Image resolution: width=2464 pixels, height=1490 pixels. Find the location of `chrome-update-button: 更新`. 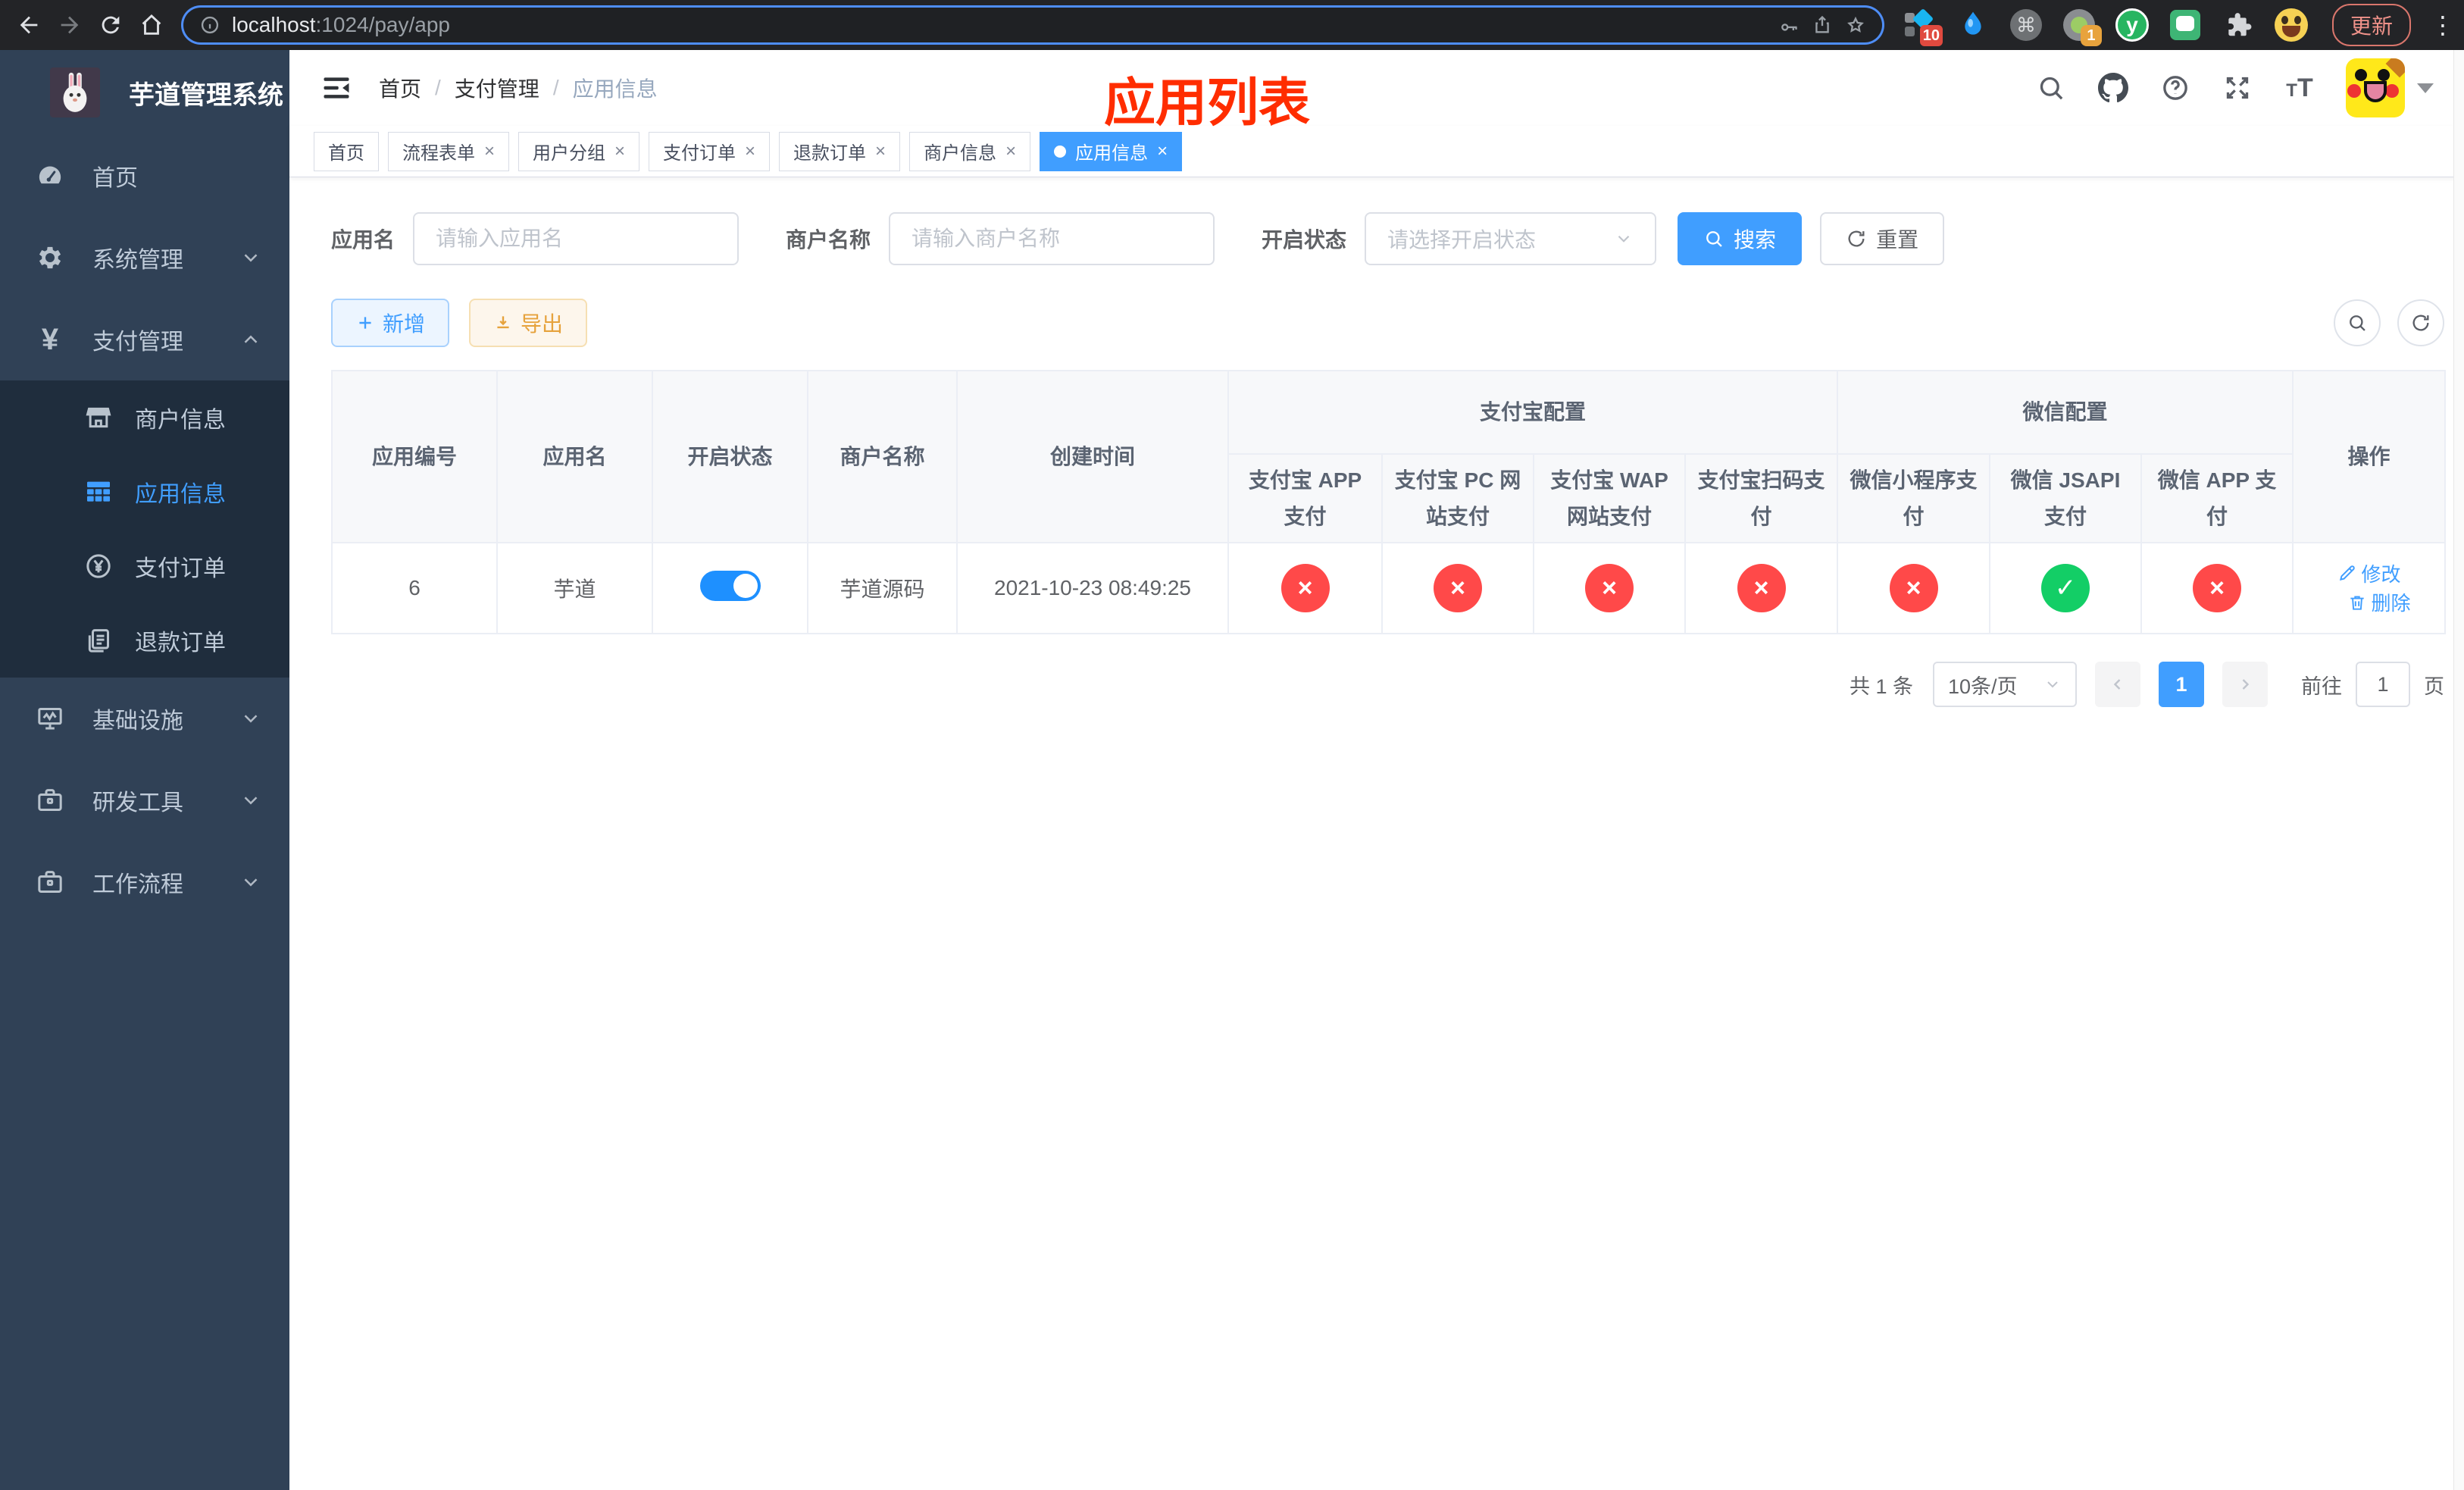

chrome-update-button: 更新 is located at coordinates (2371, 25).